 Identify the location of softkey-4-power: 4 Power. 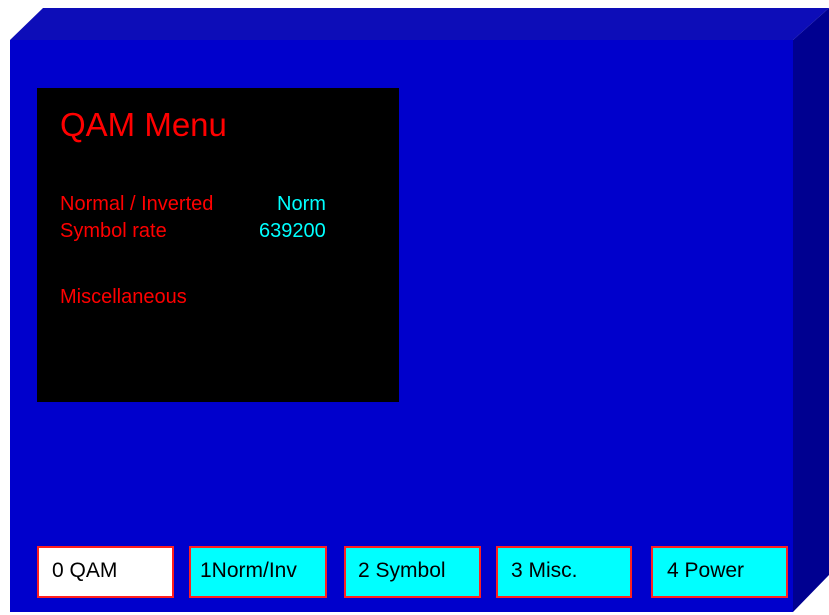
(719, 572).